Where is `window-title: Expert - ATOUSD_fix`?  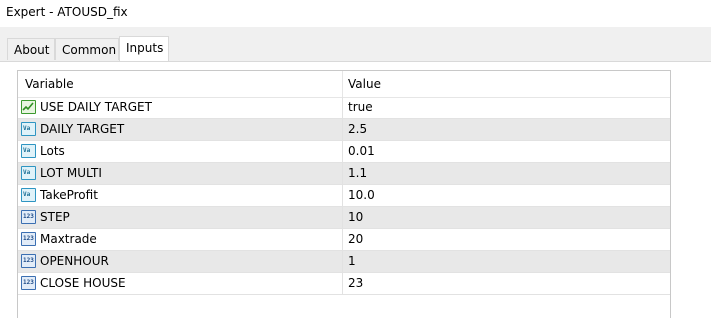 window-title: Expert - ATOUSD_fix is located at coordinates (67, 12).